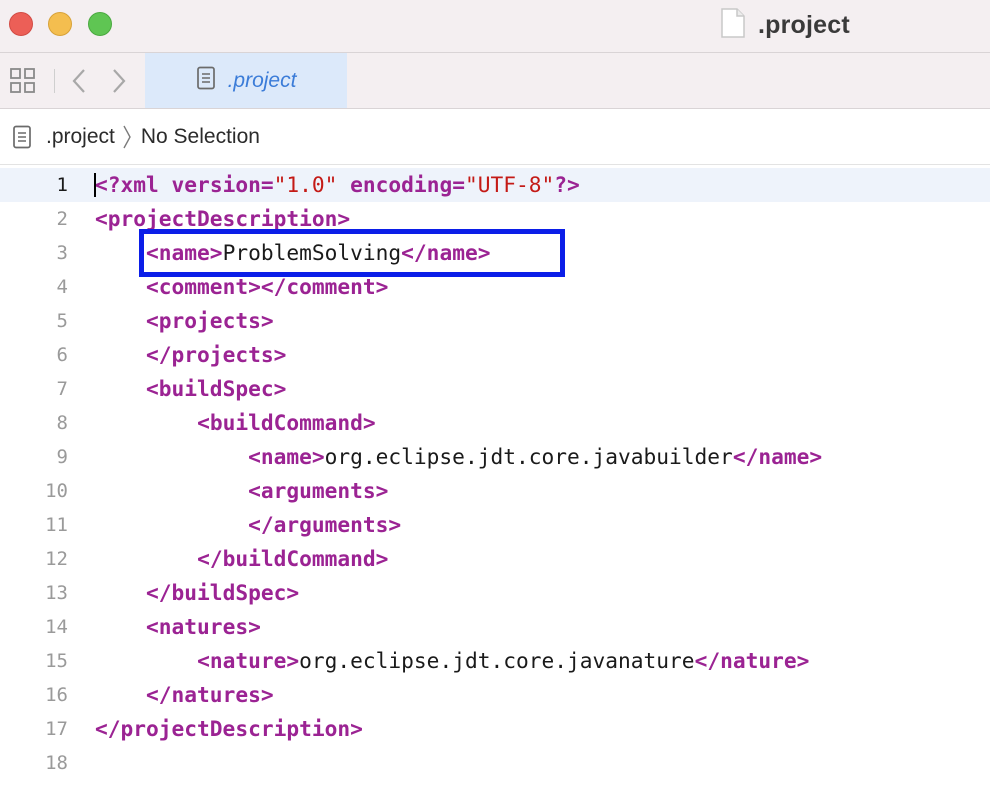  What do you see at coordinates (293, 558) in the screenshot?
I see `xml-tag: </buildCommand>` at bounding box center [293, 558].